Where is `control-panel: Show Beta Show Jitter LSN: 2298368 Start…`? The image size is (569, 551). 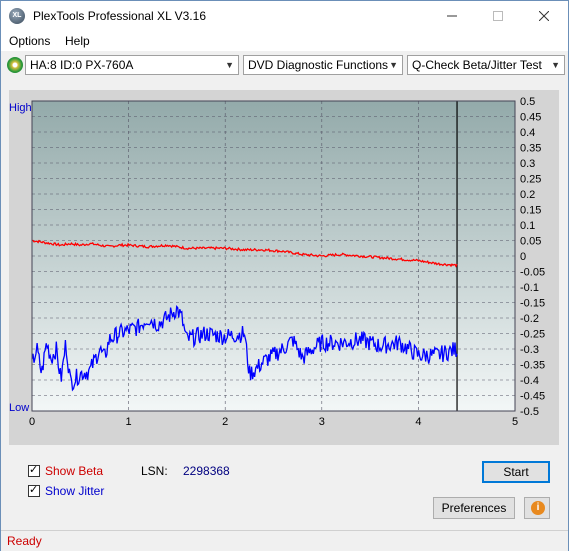
control-panel: Show Beta Show Jitter LSN: 2298368 Start… is located at coordinates (284, 491).